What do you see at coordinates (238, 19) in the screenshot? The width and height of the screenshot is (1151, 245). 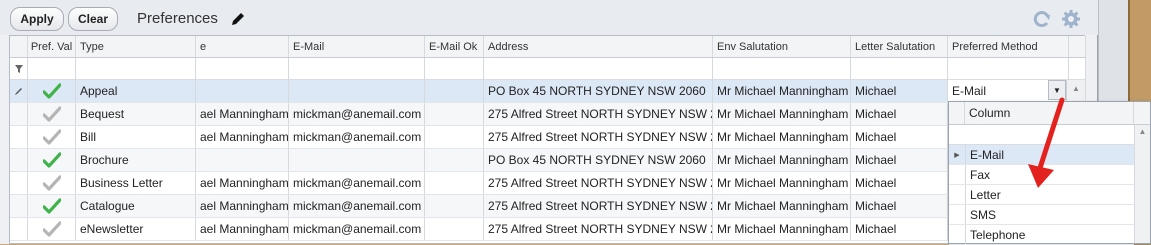 I see `edit-pencil-icon` at bounding box center [238, 19].